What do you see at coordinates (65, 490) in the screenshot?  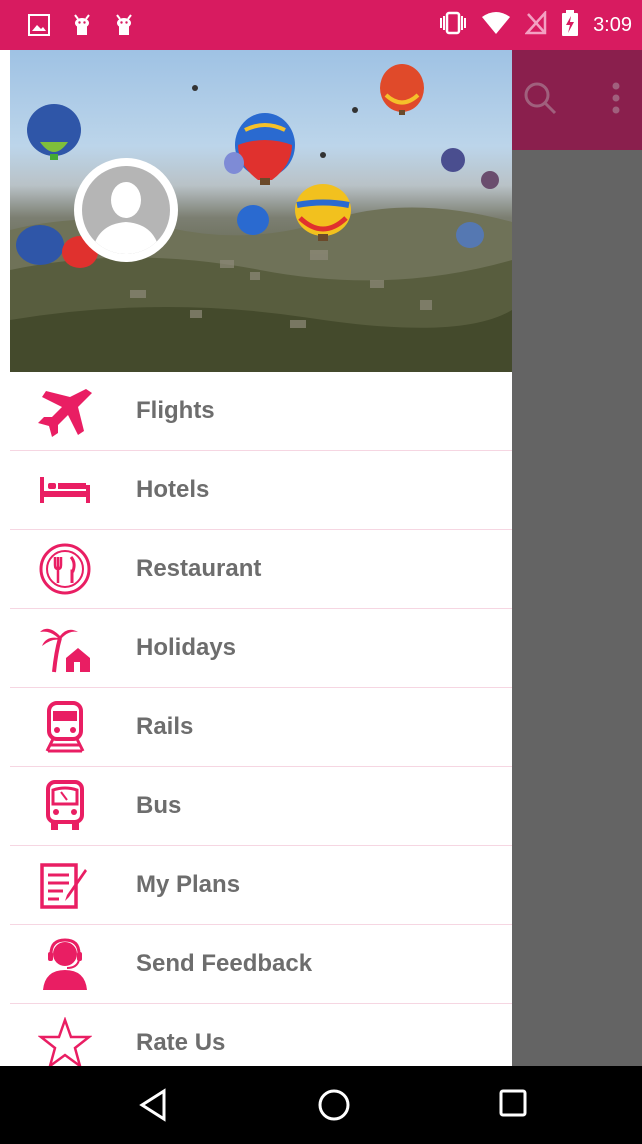 I see `bed-icon` at bounding box center [65, 490].